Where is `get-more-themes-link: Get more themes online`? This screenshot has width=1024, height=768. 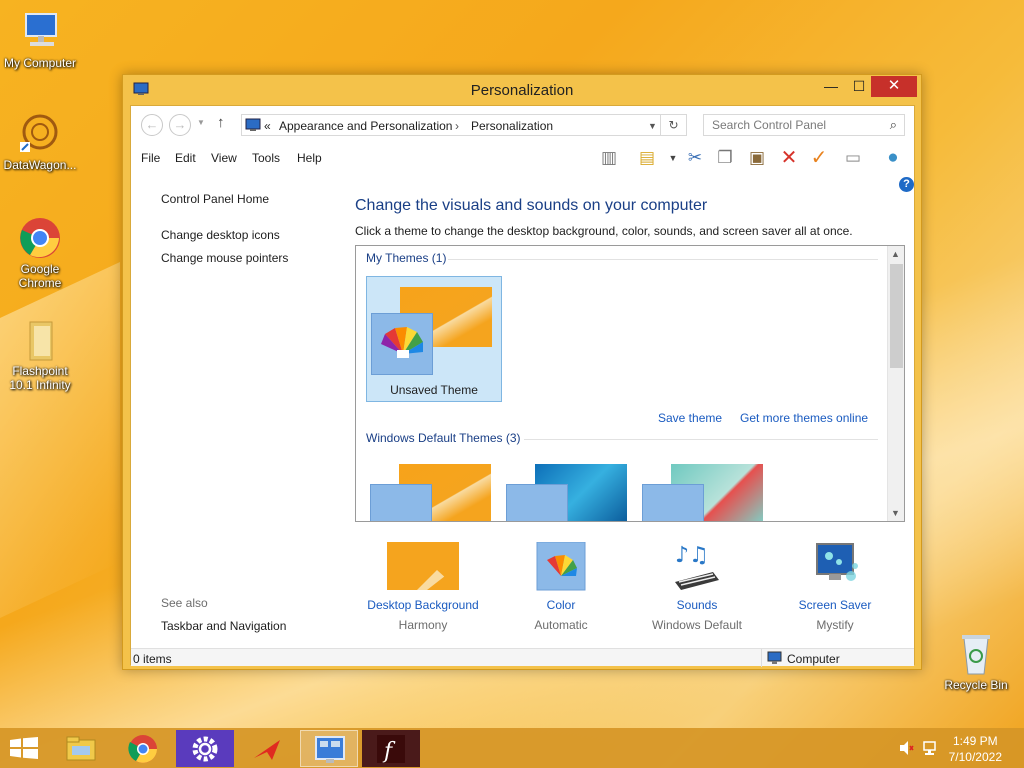 get-more-themes-link: Get more themes online is located at coordinates (804, 418).